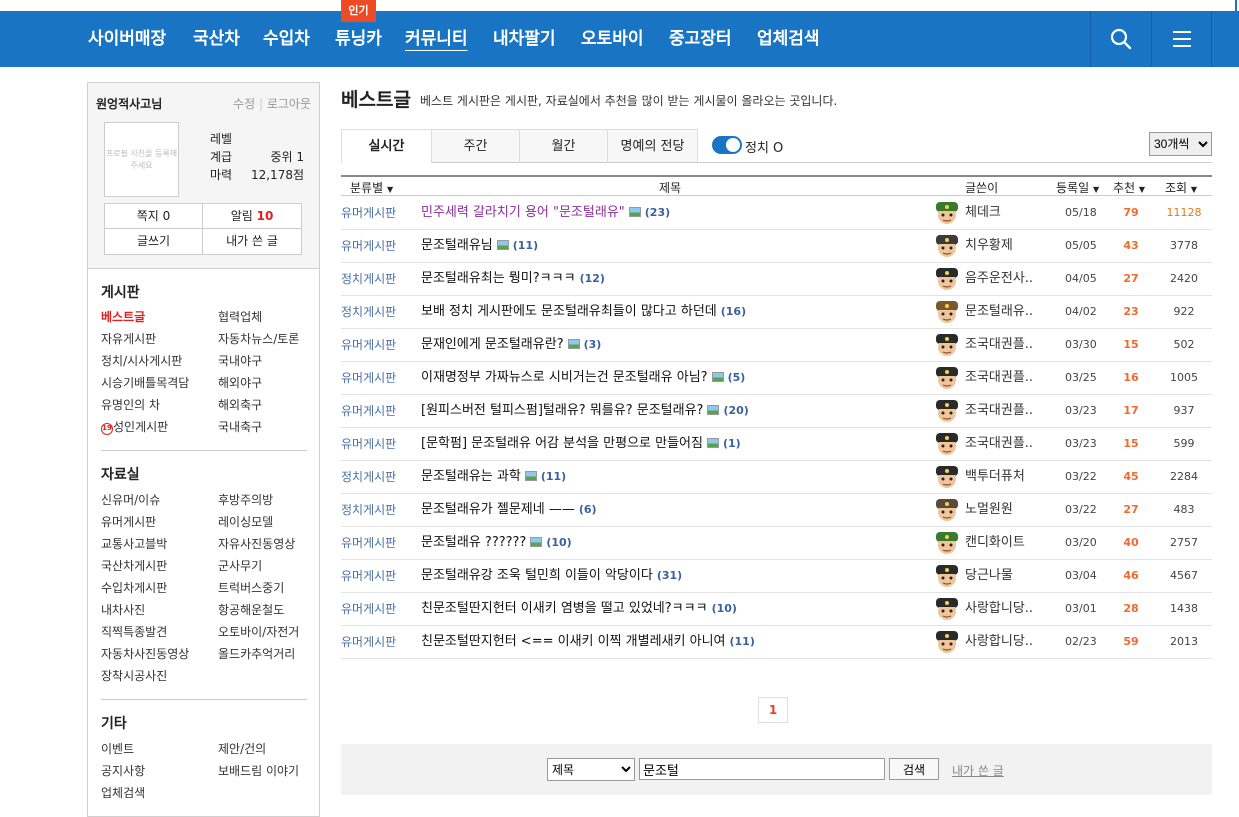 Image resolution: width=1239 pixels, height=817 pixels. What do you see at coordinates (141, 159) in the screenshot?
I see `profile-photo-placeholder: 프로필 사진을 등록해주세요` at bounding box center [141, 159].